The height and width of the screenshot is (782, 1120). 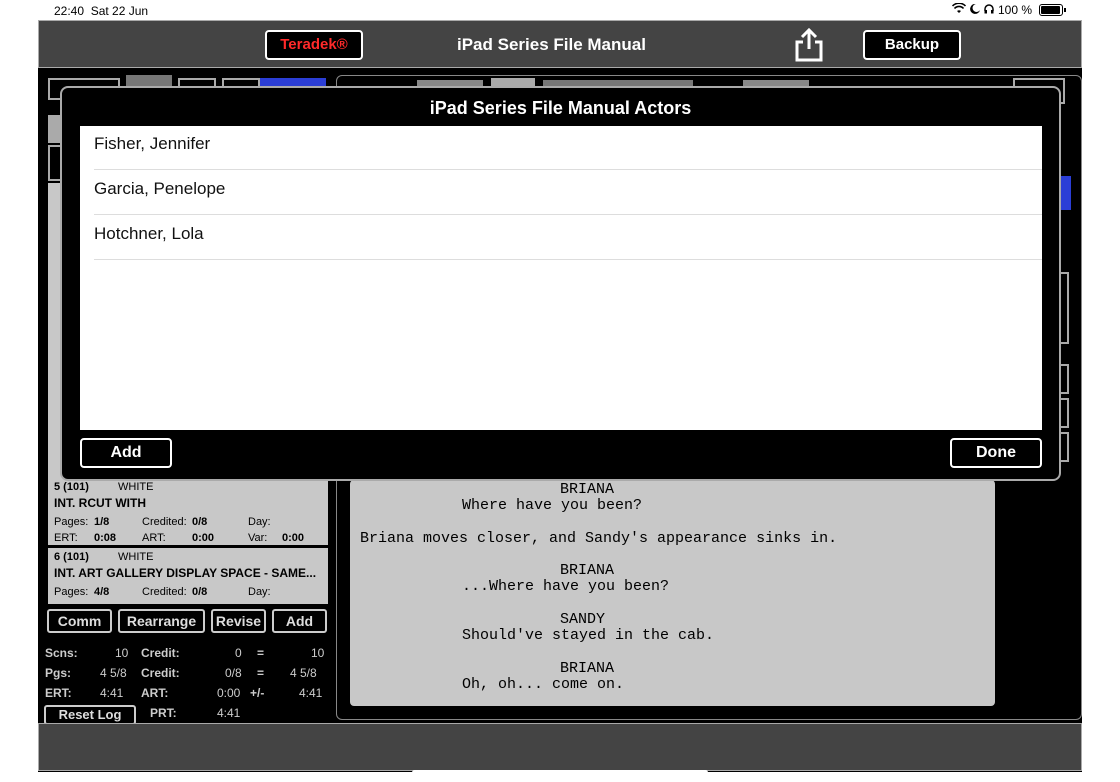 What do you see at coordinates (238, 653) in the screenshot?
I see `credit-scns-value: 0` at bounding box center [238, 653].